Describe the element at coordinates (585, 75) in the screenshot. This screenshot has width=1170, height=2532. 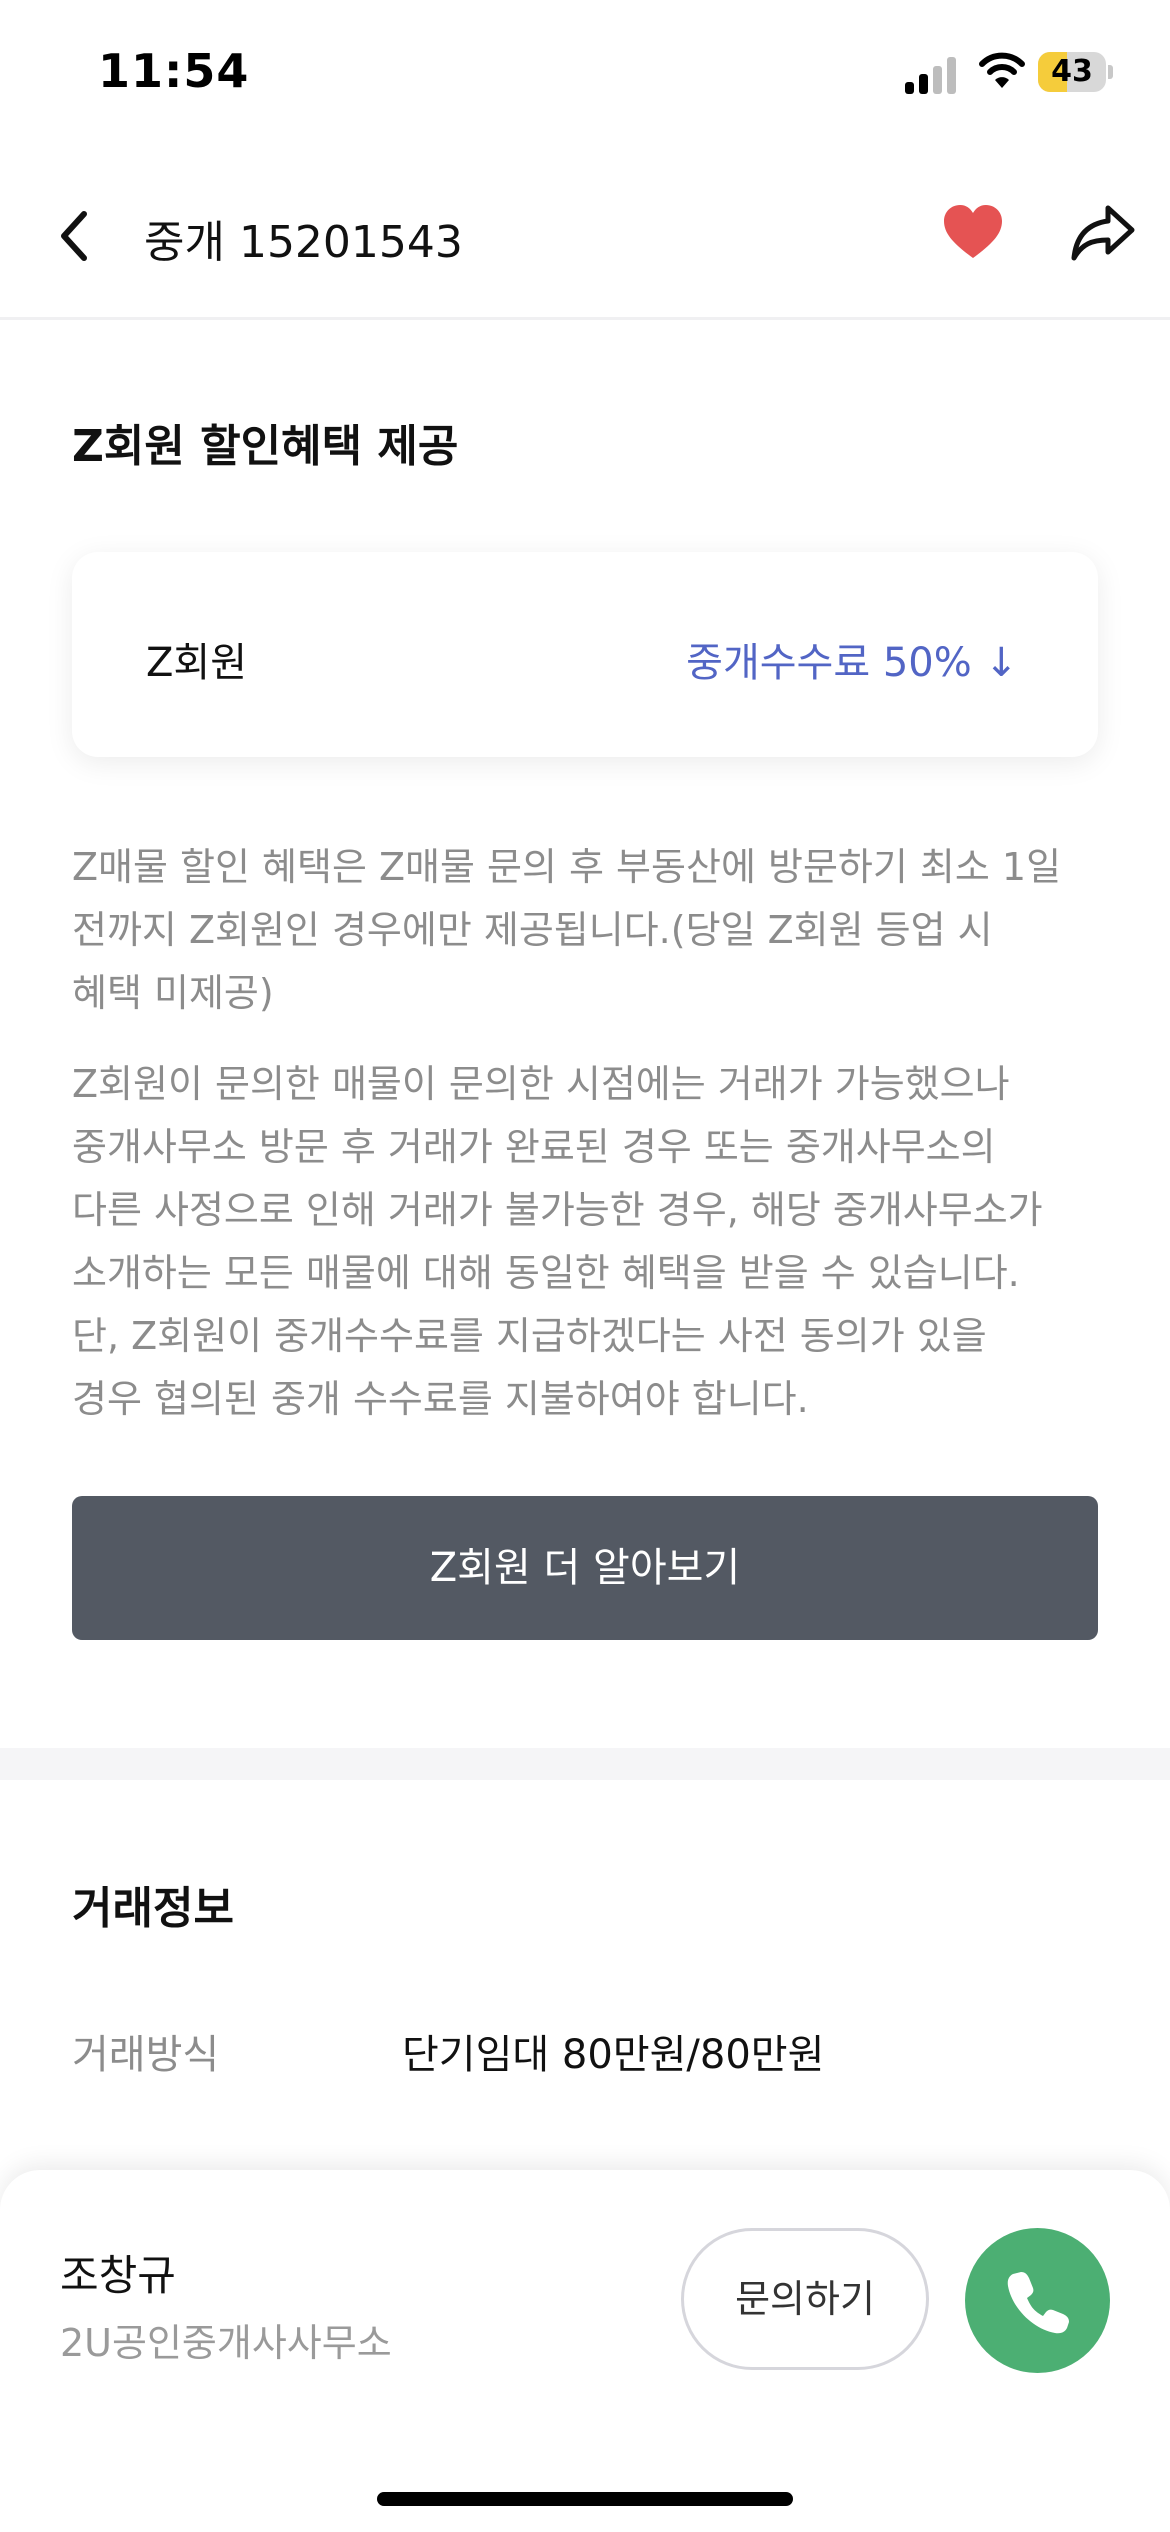
I see `status-bar: 11:54 43` at that location.